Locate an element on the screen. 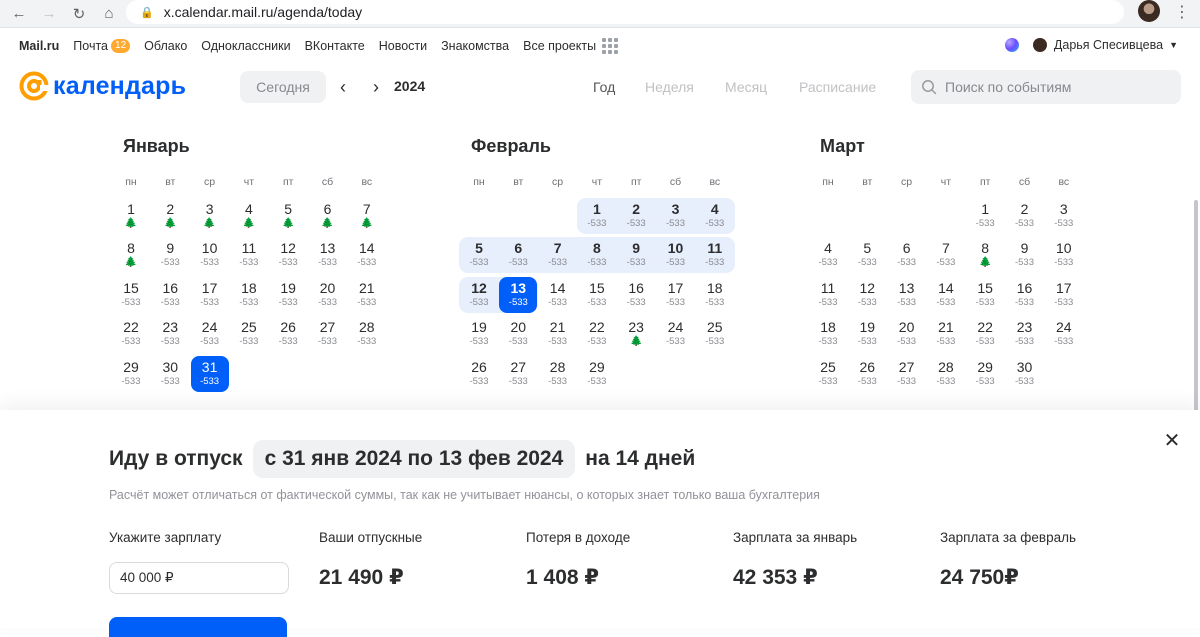  calendar-day: 5 🌲 is located at coordinates (288, 216).